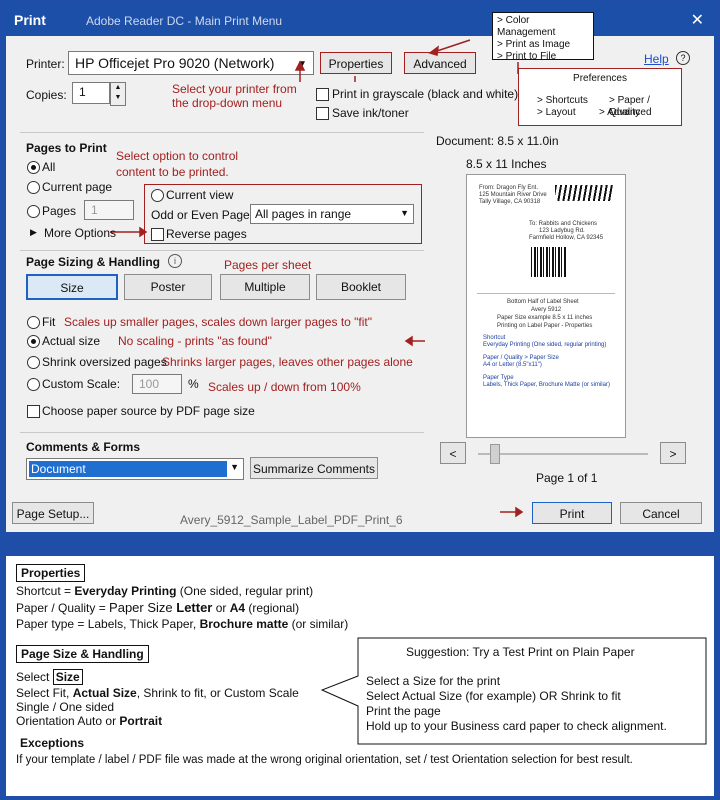 The image size is (720, 800). What do you see at coordinates (433, 681) in the screenshot?
I see `suggestion-step: Select a Size for the print` at bounding box center [433, 681].